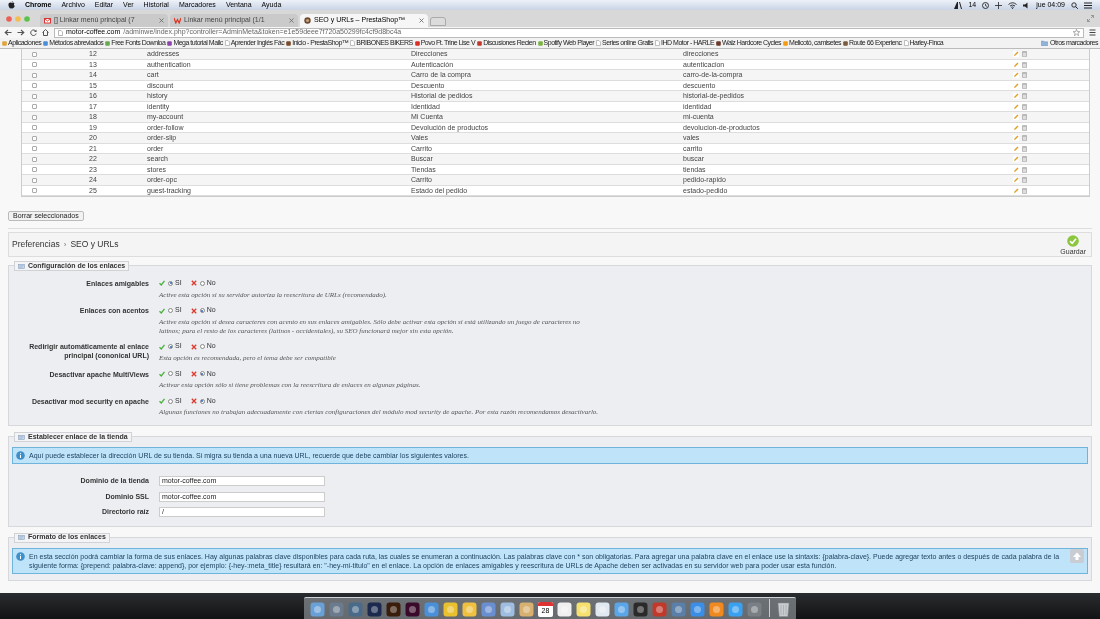 This screenshot has width=1100, height=619. Describe the element at coordinates (45, 32) in the screenshot. I see `home-icon` at that location.